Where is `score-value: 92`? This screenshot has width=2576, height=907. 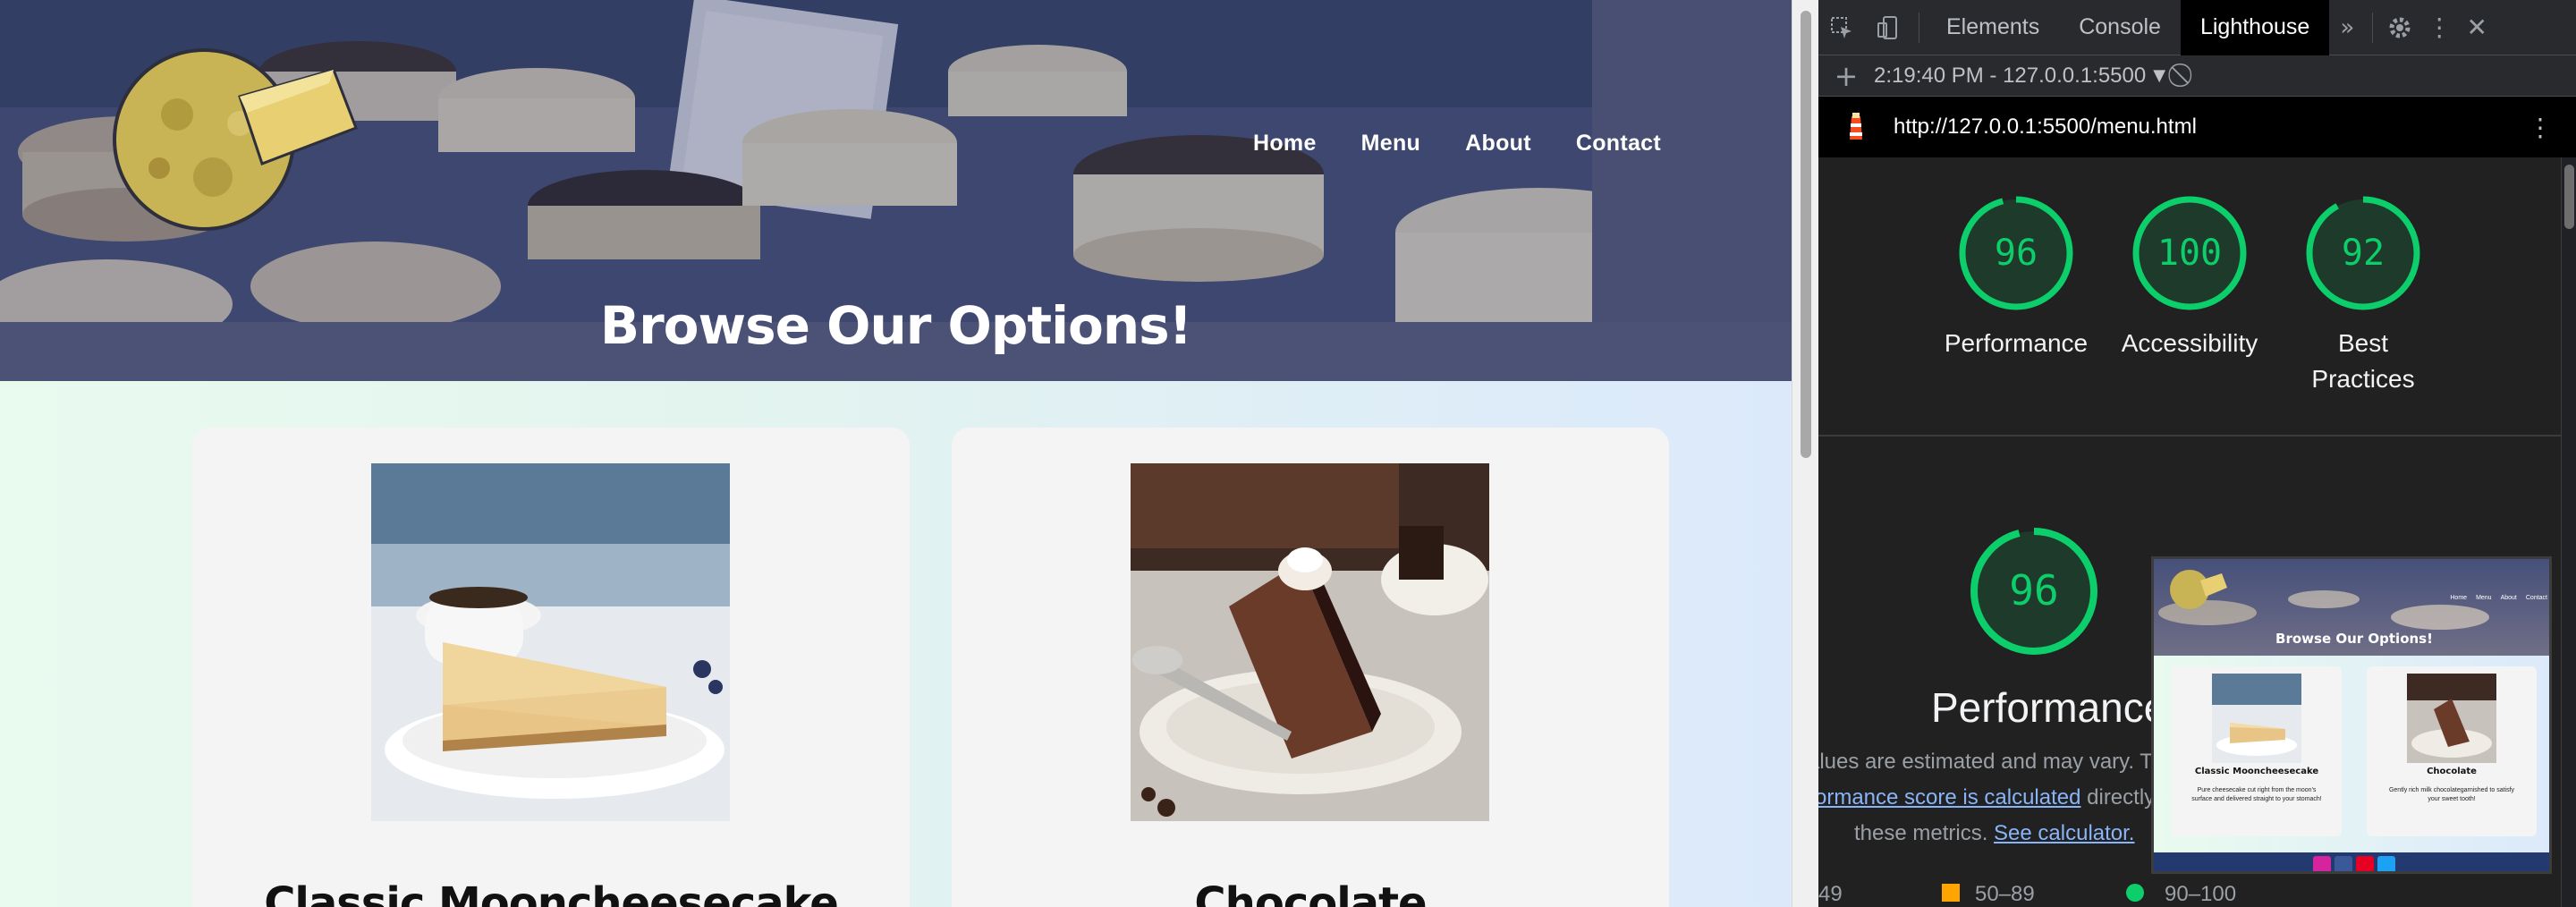
score-value: 92 is located at coordinates (2363, 254).